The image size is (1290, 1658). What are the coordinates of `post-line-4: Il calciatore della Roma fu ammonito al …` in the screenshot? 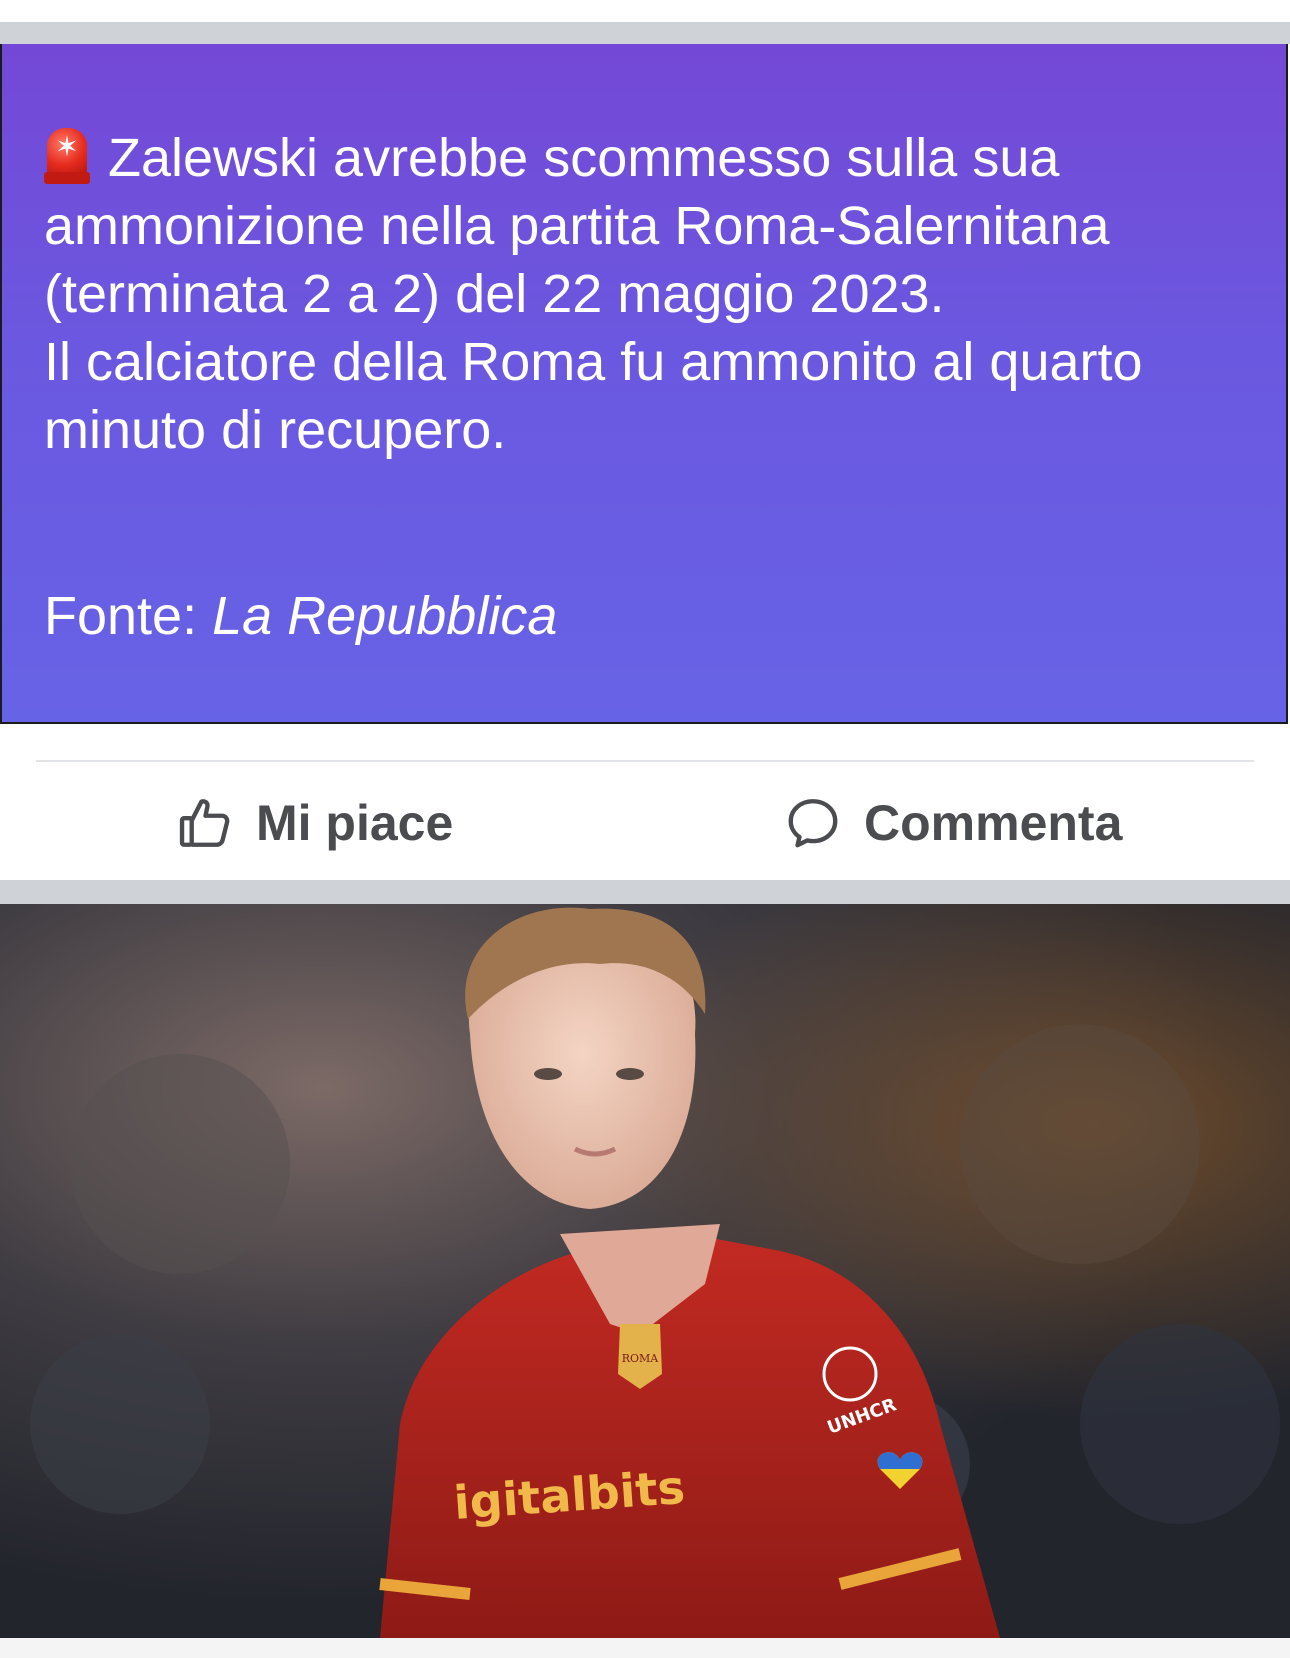 It's located at (593, 362).